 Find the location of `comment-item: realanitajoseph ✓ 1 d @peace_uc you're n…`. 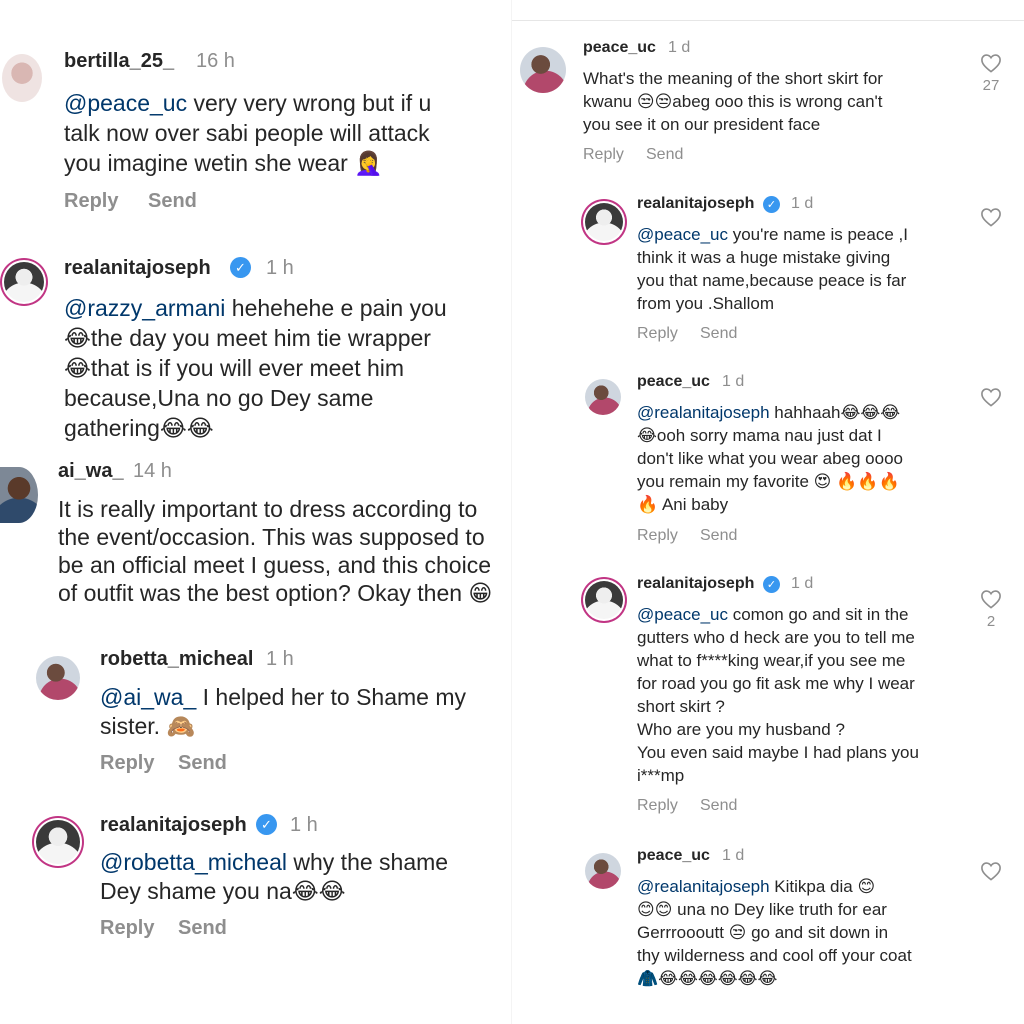

comment-item: realanitajoseph ✓ 1 d @peace_uc you're n… is located at coordinates (768, 278).